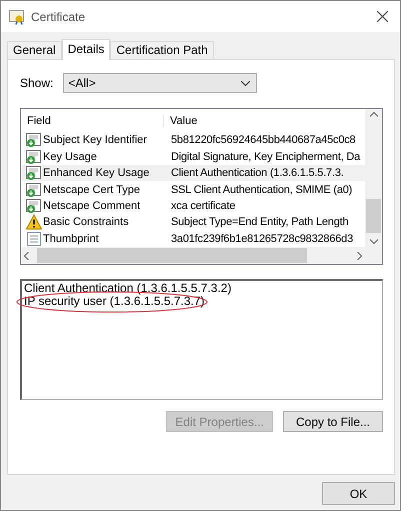 This screenshot has width=401, height=511. I want to click on list-row: Basic Constraints Subject Type=End Entity, Path Length, so click(193, 222).